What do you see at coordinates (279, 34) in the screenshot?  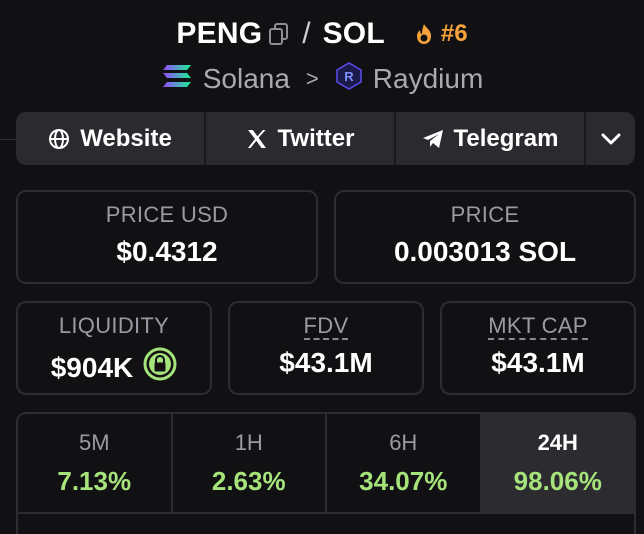 I see `copy-icon` at bounding box center [279, 34].